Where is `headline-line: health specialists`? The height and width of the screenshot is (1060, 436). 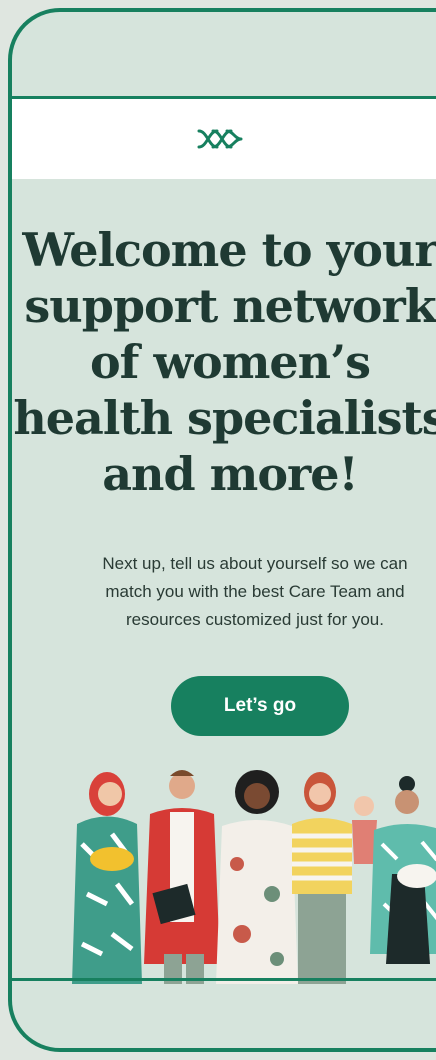
headline-line: health specialists is located at coordinates (224, 418).